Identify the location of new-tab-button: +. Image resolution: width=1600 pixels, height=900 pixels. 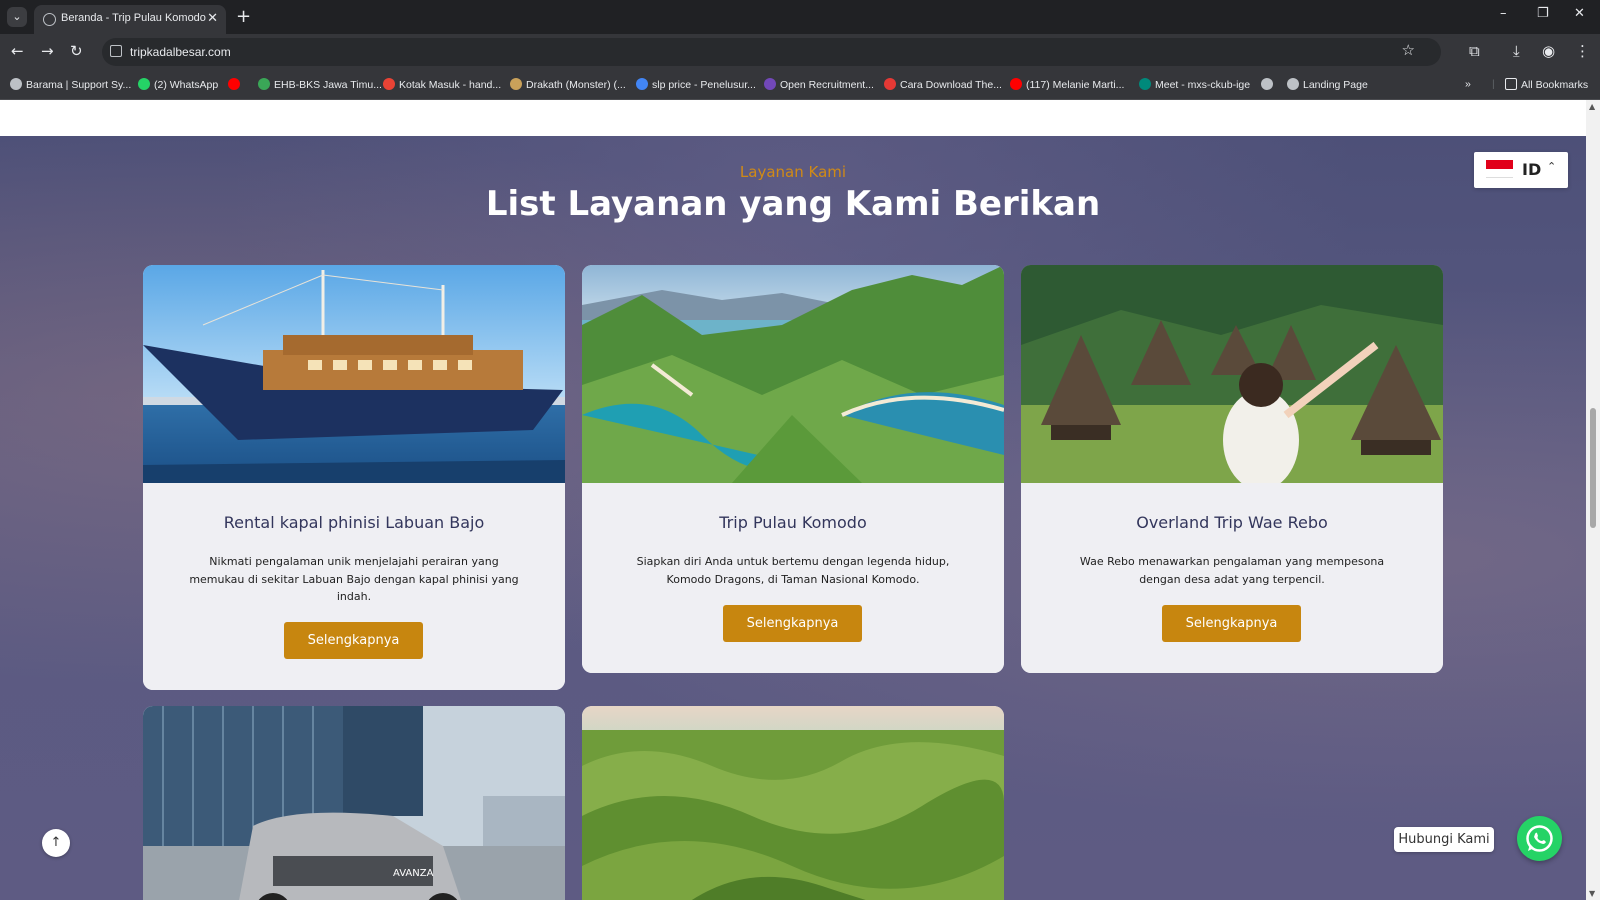
(243, 16).